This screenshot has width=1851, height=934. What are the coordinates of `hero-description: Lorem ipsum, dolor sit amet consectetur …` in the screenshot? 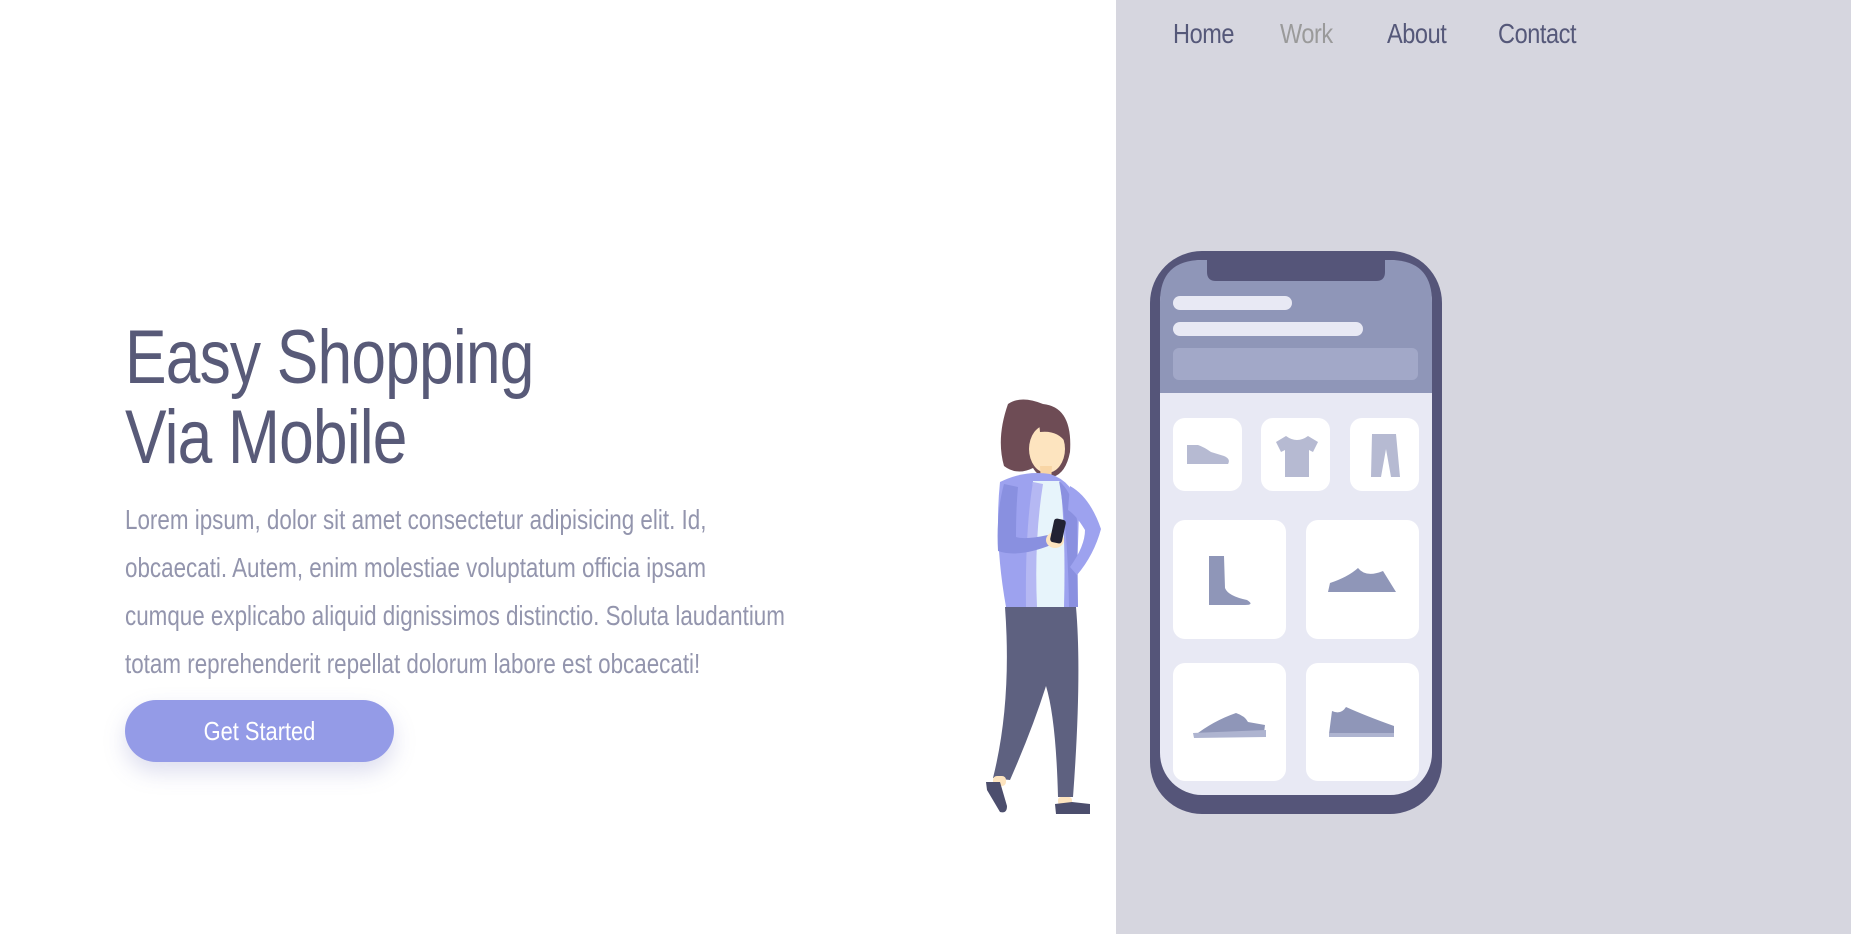 It's located at (455, 591).